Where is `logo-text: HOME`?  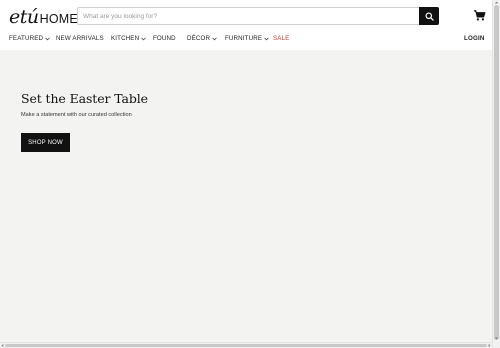 logo-text: HOME is located at coordinates (58, 19).